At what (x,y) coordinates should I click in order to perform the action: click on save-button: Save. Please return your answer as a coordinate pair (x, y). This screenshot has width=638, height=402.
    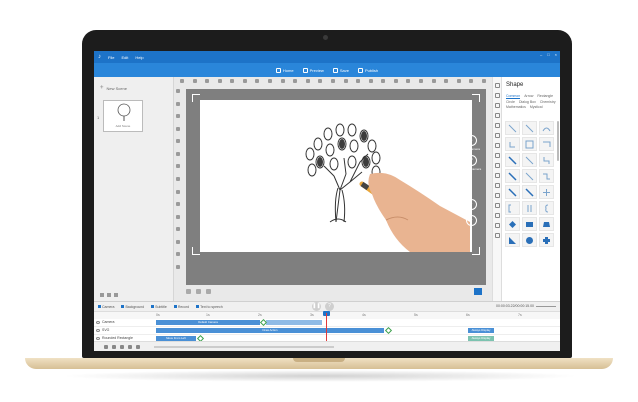
    Looking at the image, I should click on (340, 70).